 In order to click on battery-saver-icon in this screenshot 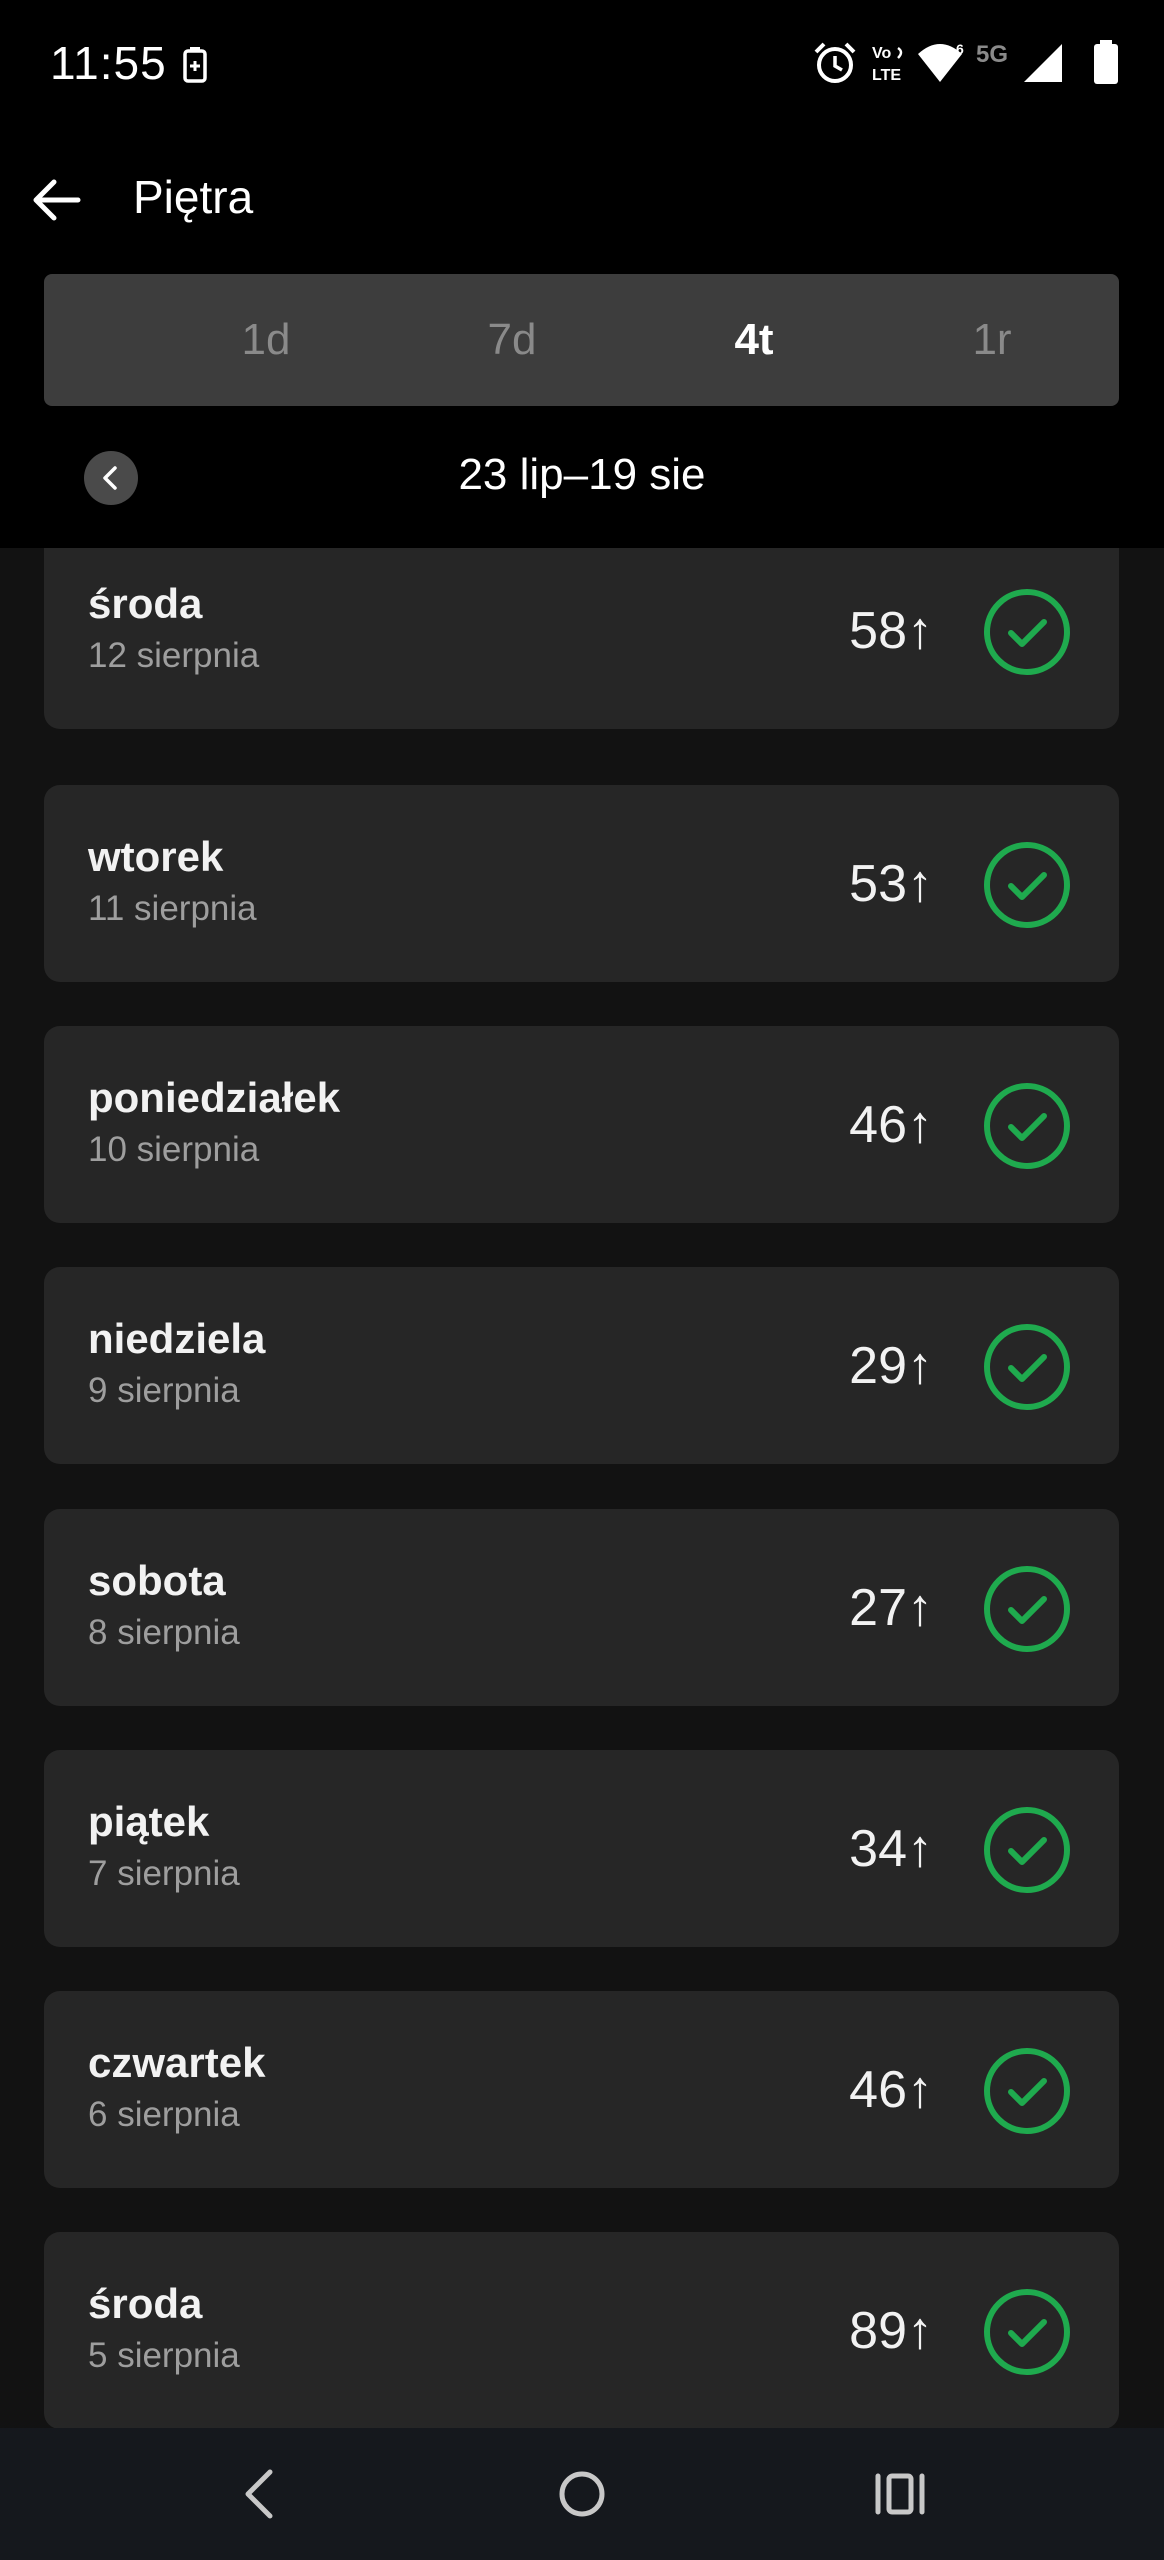, I will do `click(195, 65)`.